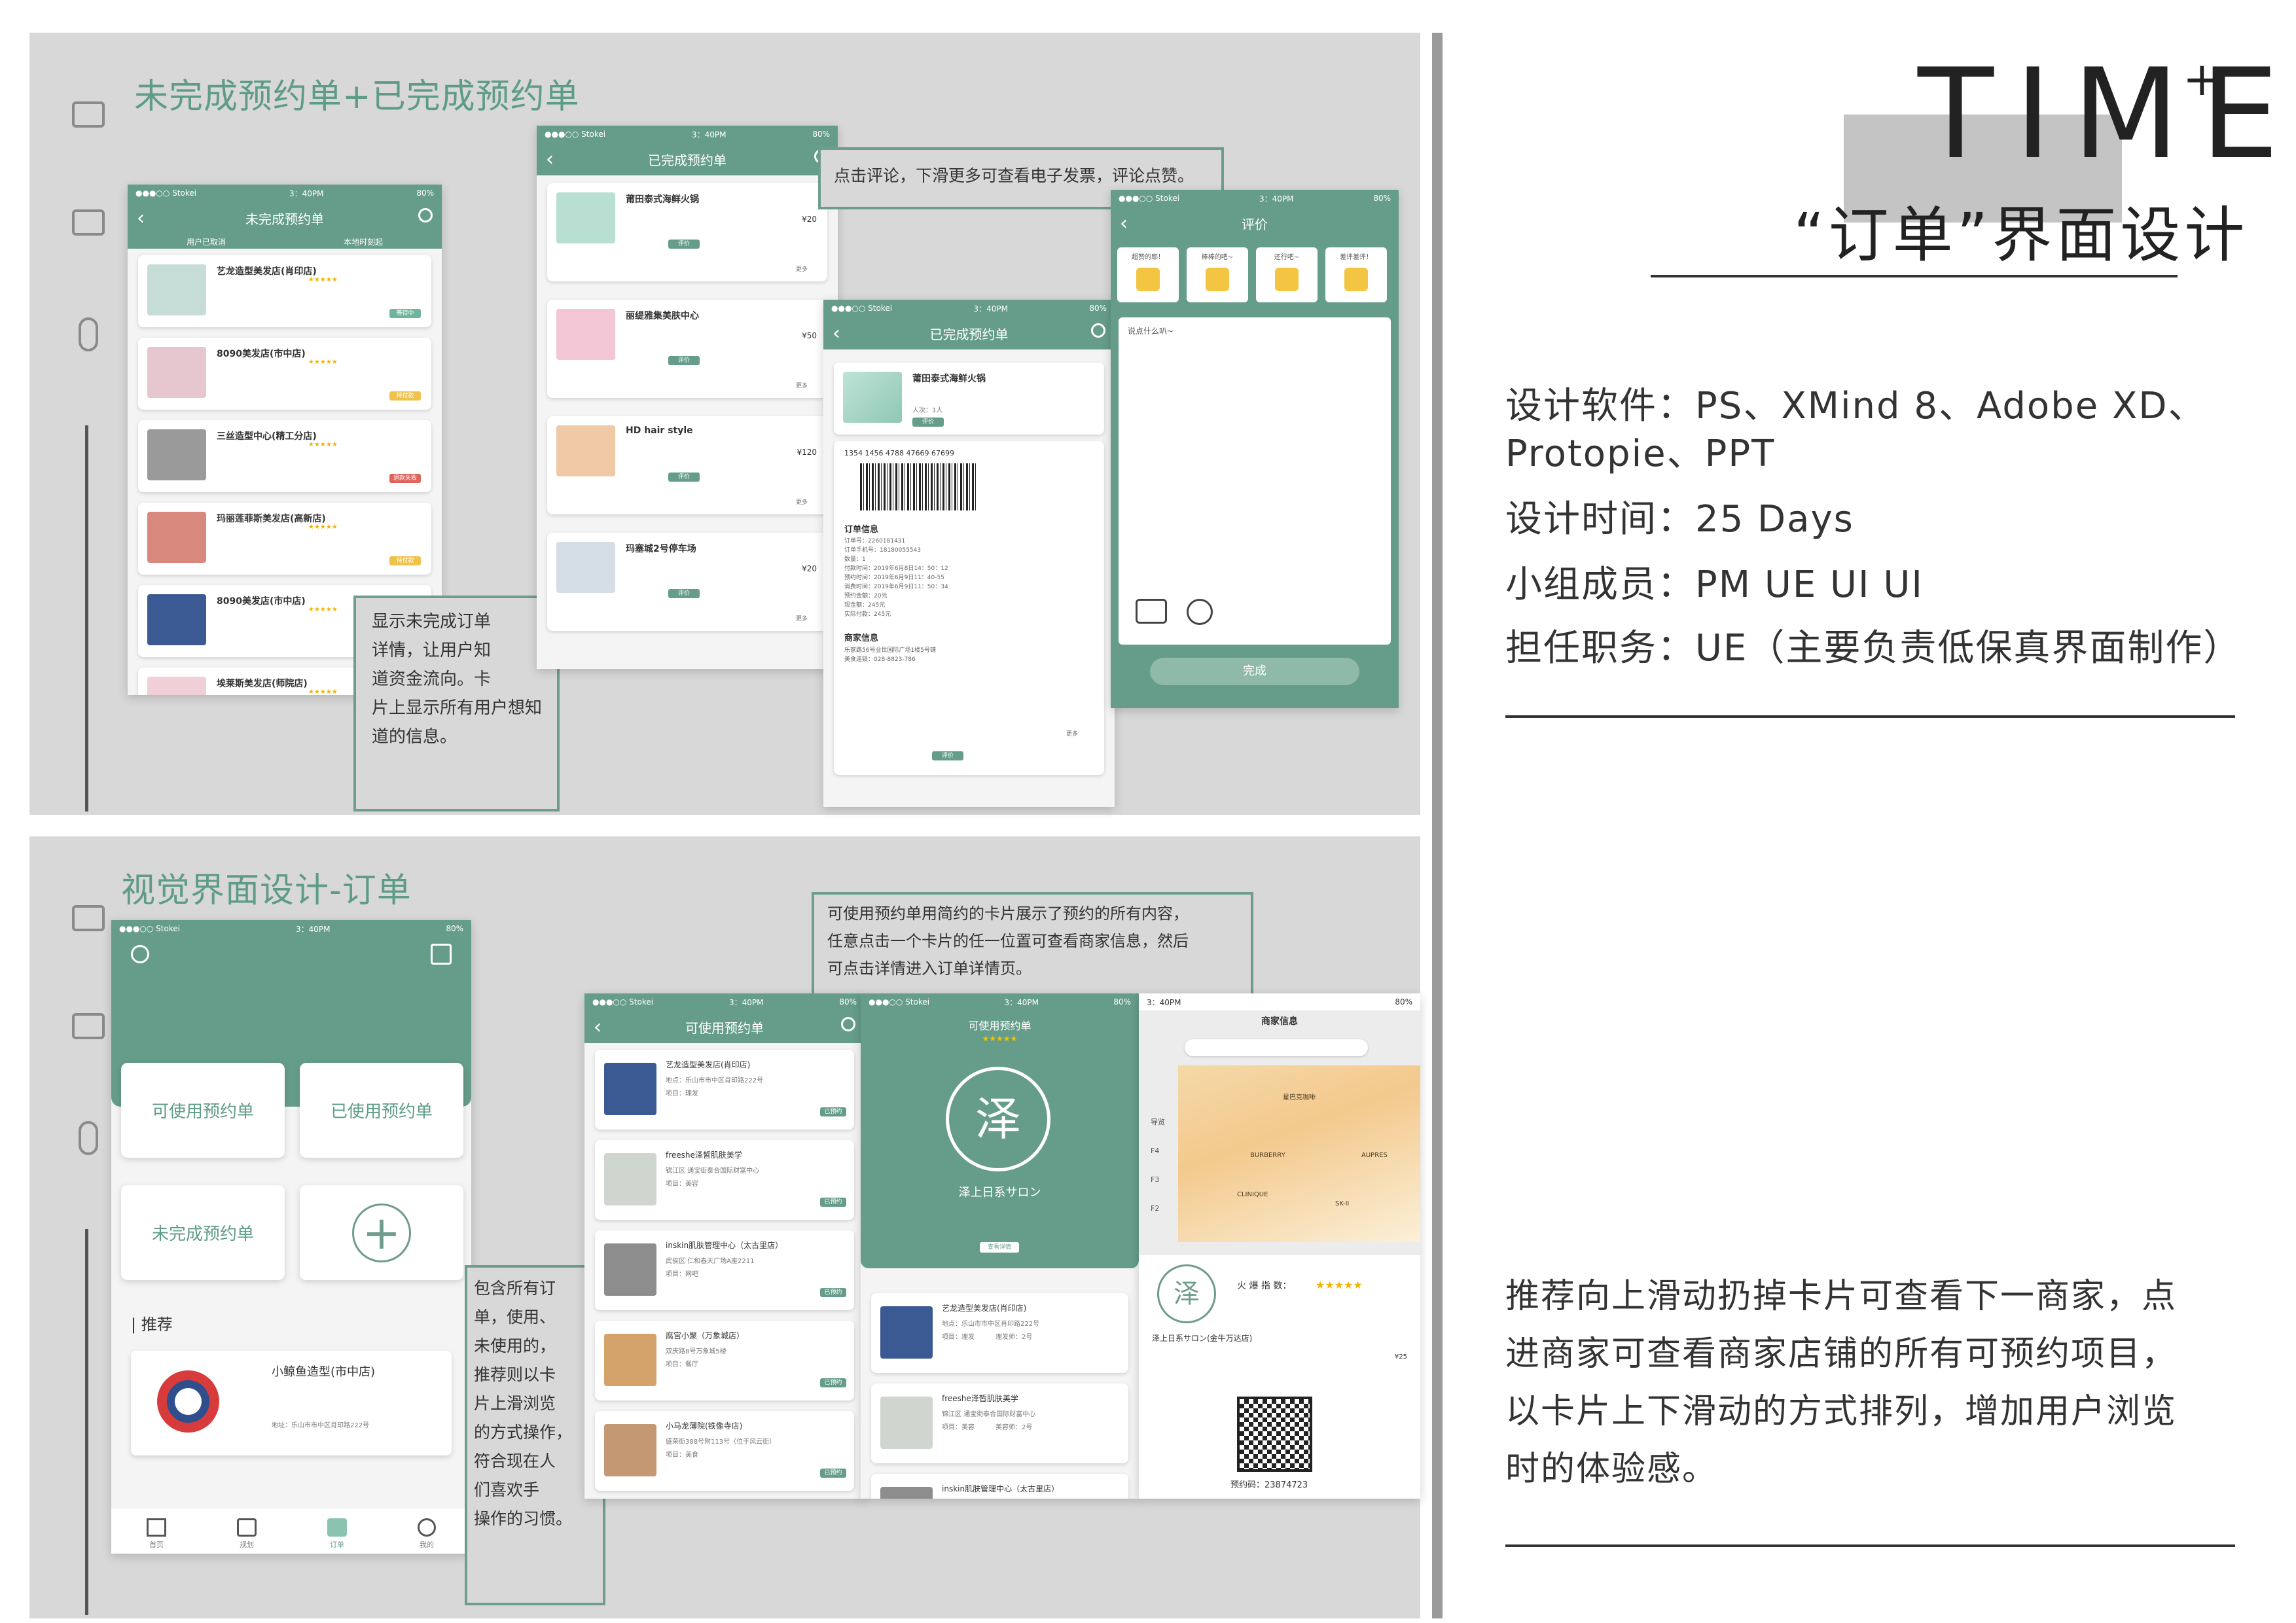  I want to click on review-chip: 还行吧~, so click(1287, 274).